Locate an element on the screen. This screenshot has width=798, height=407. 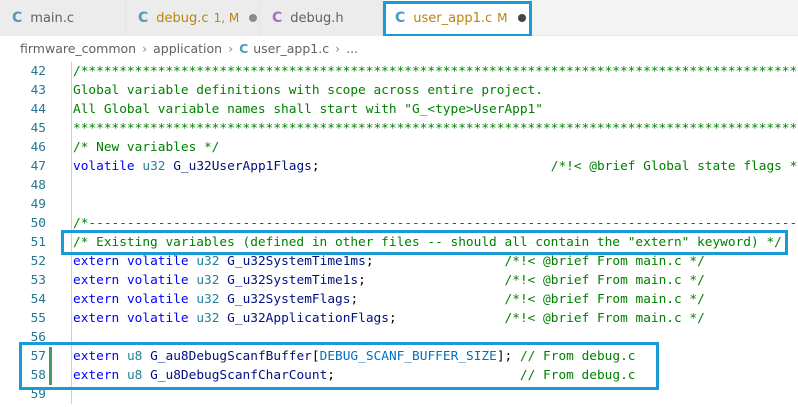
line-number: 42 is located at coordinates (38, 71).